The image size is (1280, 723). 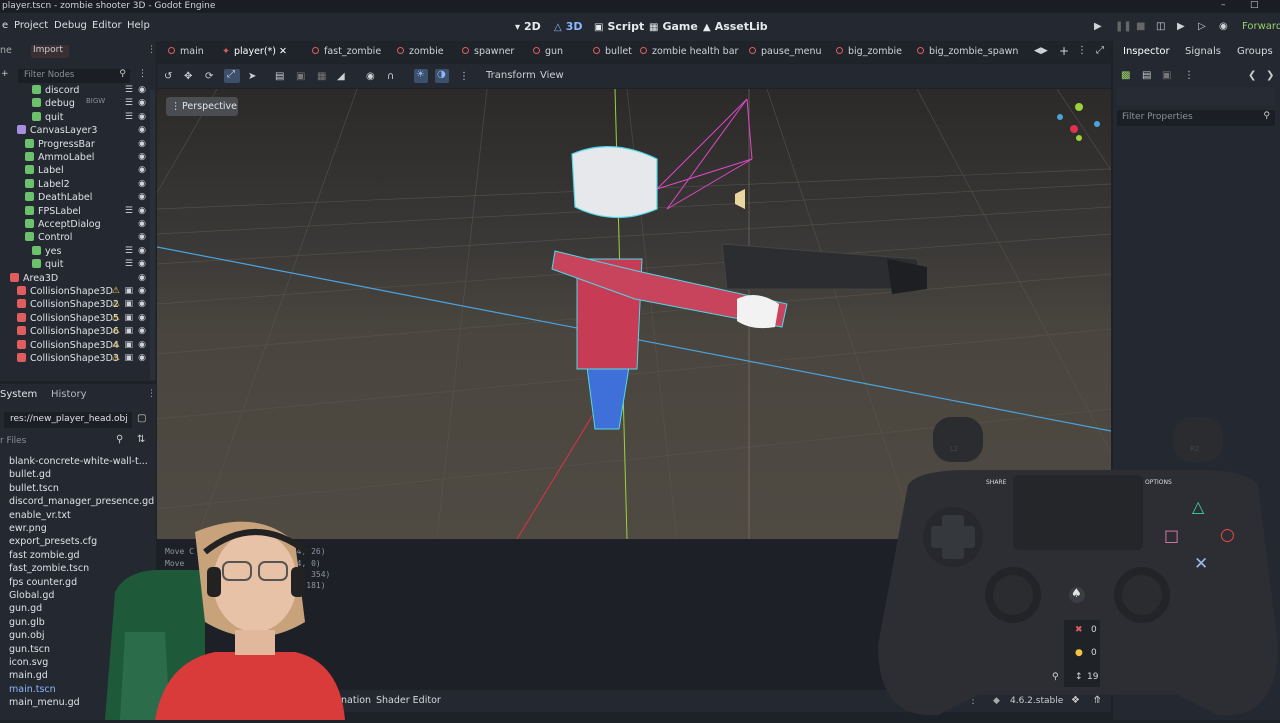 What do you see at coordinates (75, 224) in the screenshot?
I see `scene-tree-row: AcceptDialog ◉` at bounding box center [75, 224].